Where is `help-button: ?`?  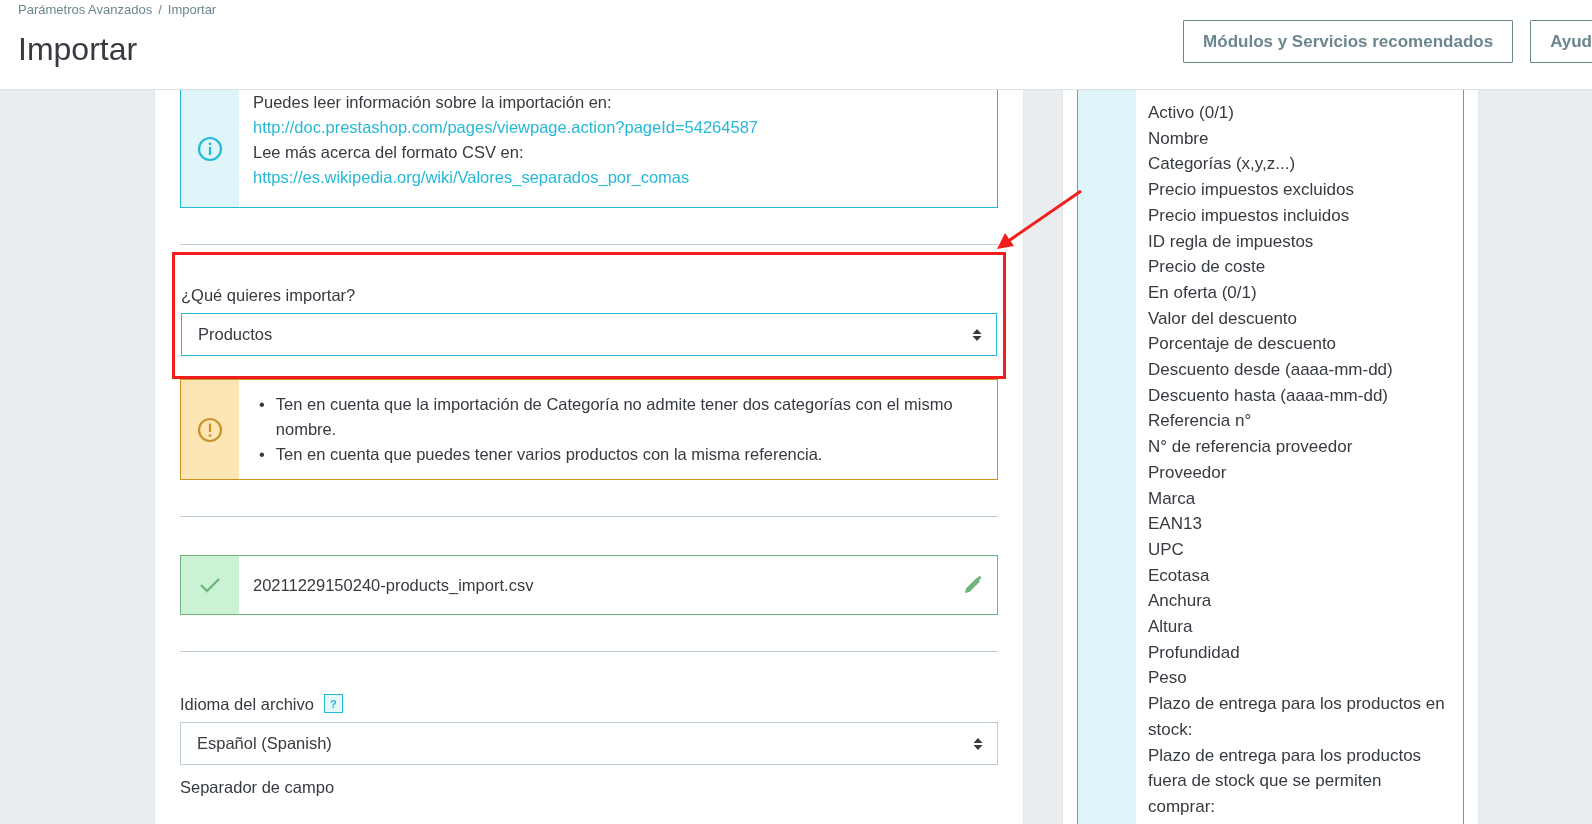
help-button: ? is located at coordinates (333, 703).